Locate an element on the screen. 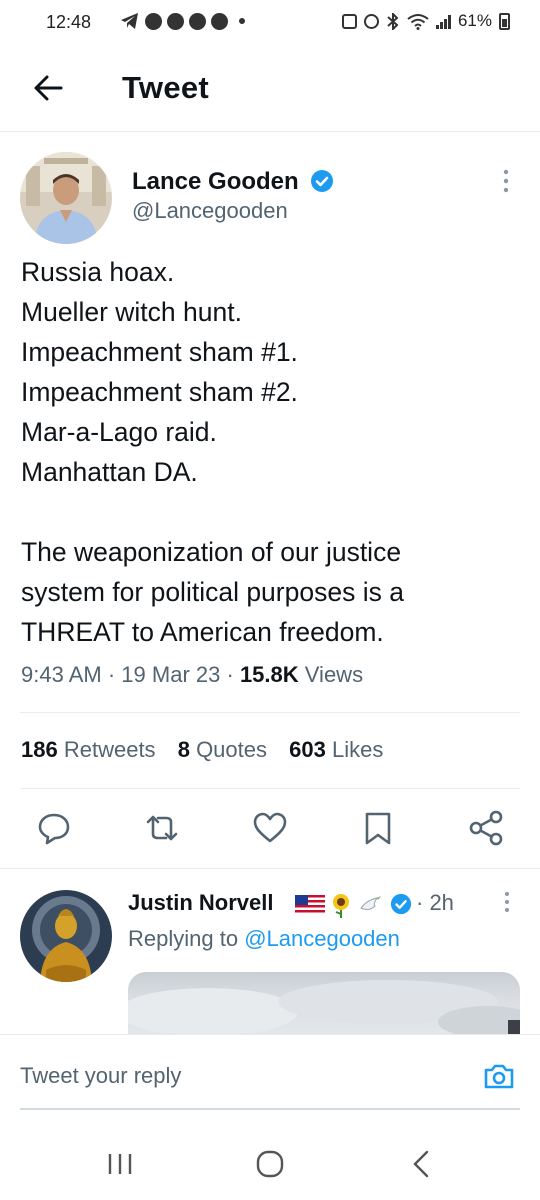 The image size is (540, 1200). views-label: Views is located at coordinates (334, 674).